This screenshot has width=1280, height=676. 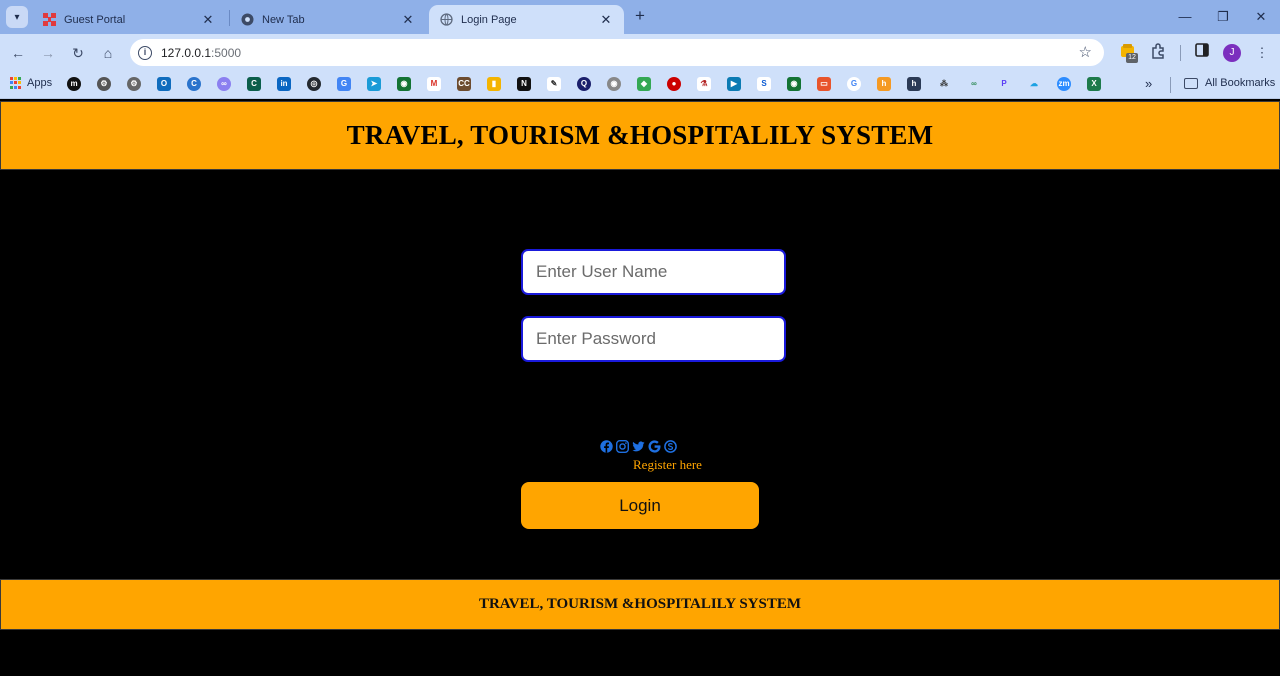 What do you see at coordinates (164, 84) in the screenshot?
I see `outlook-icon: O` at bounding box center [164, 84].